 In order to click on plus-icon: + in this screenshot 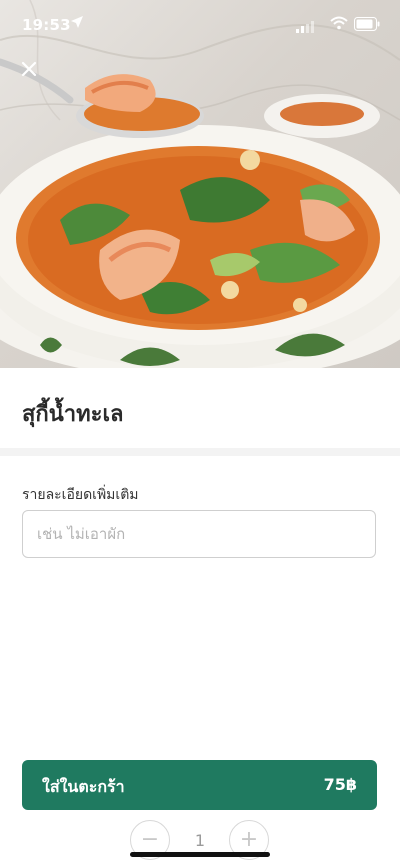, I will do `click(249, 839)`.